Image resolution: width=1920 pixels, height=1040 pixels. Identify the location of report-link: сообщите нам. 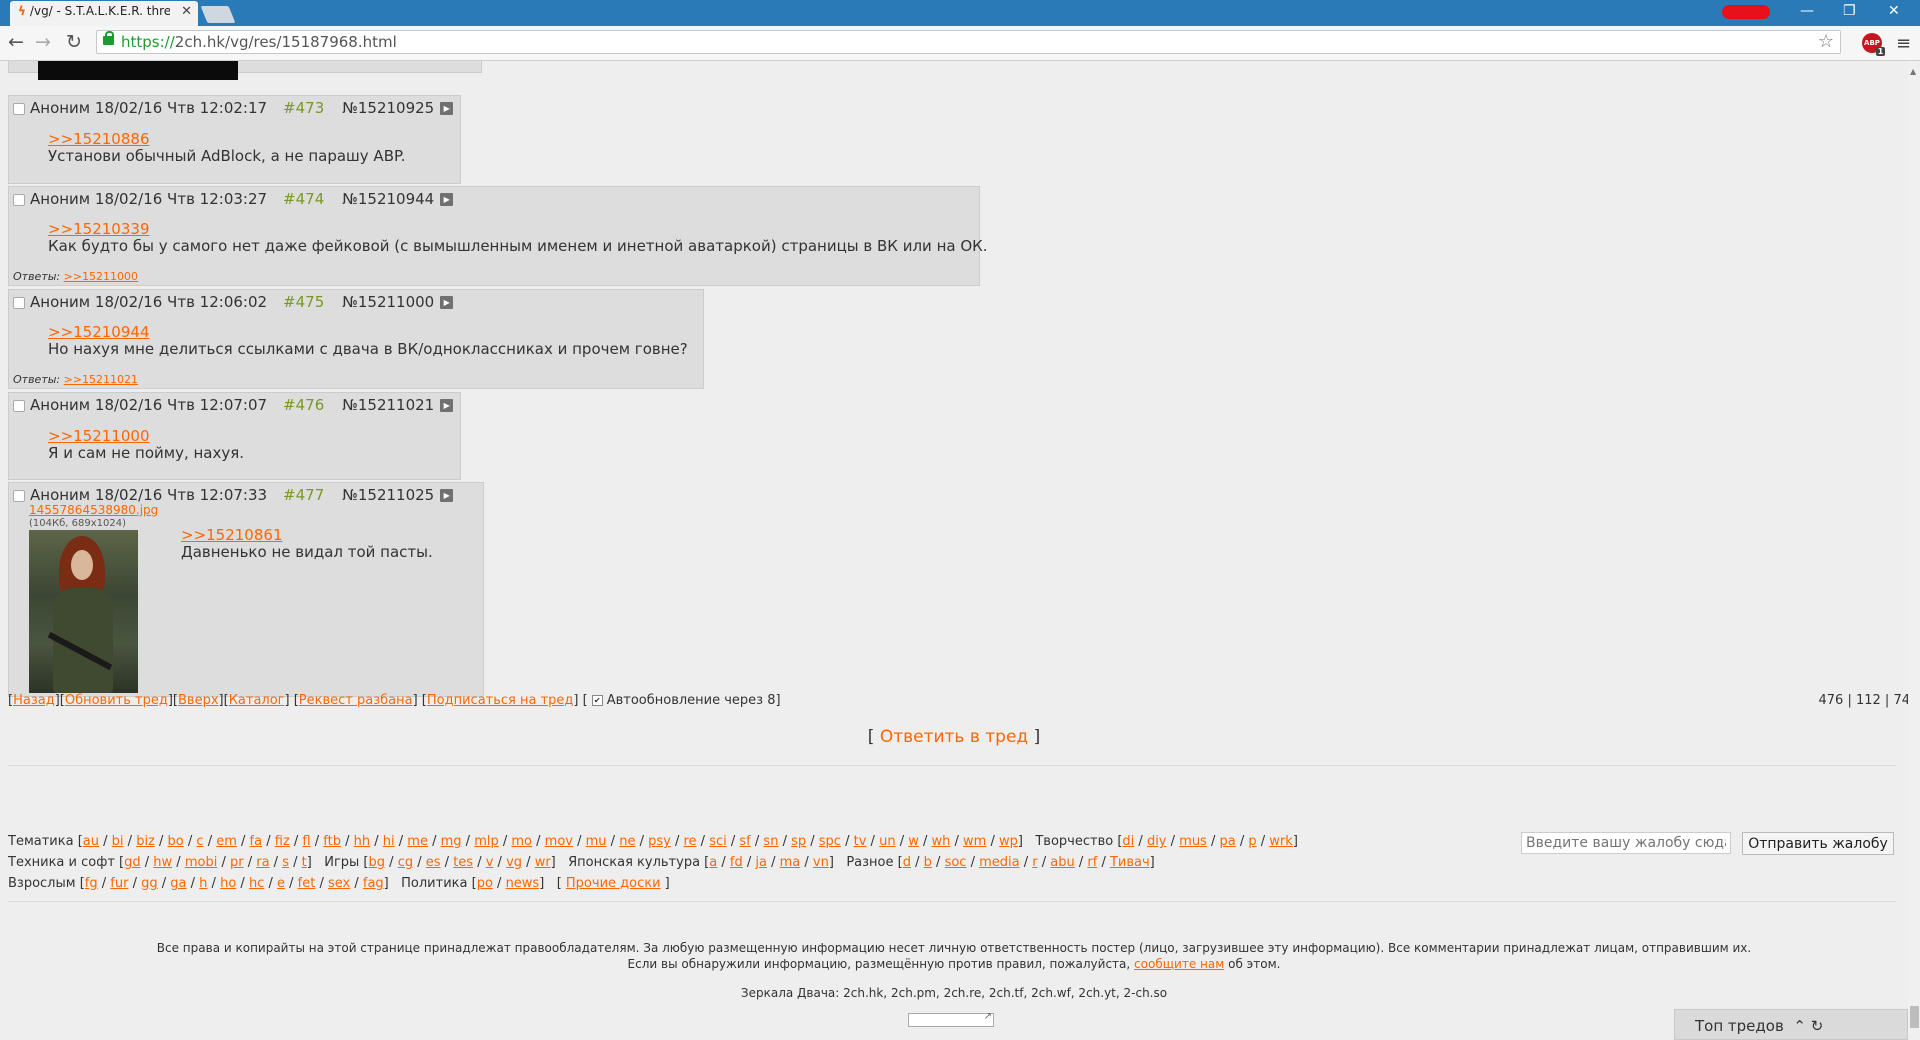
(1179, 964).